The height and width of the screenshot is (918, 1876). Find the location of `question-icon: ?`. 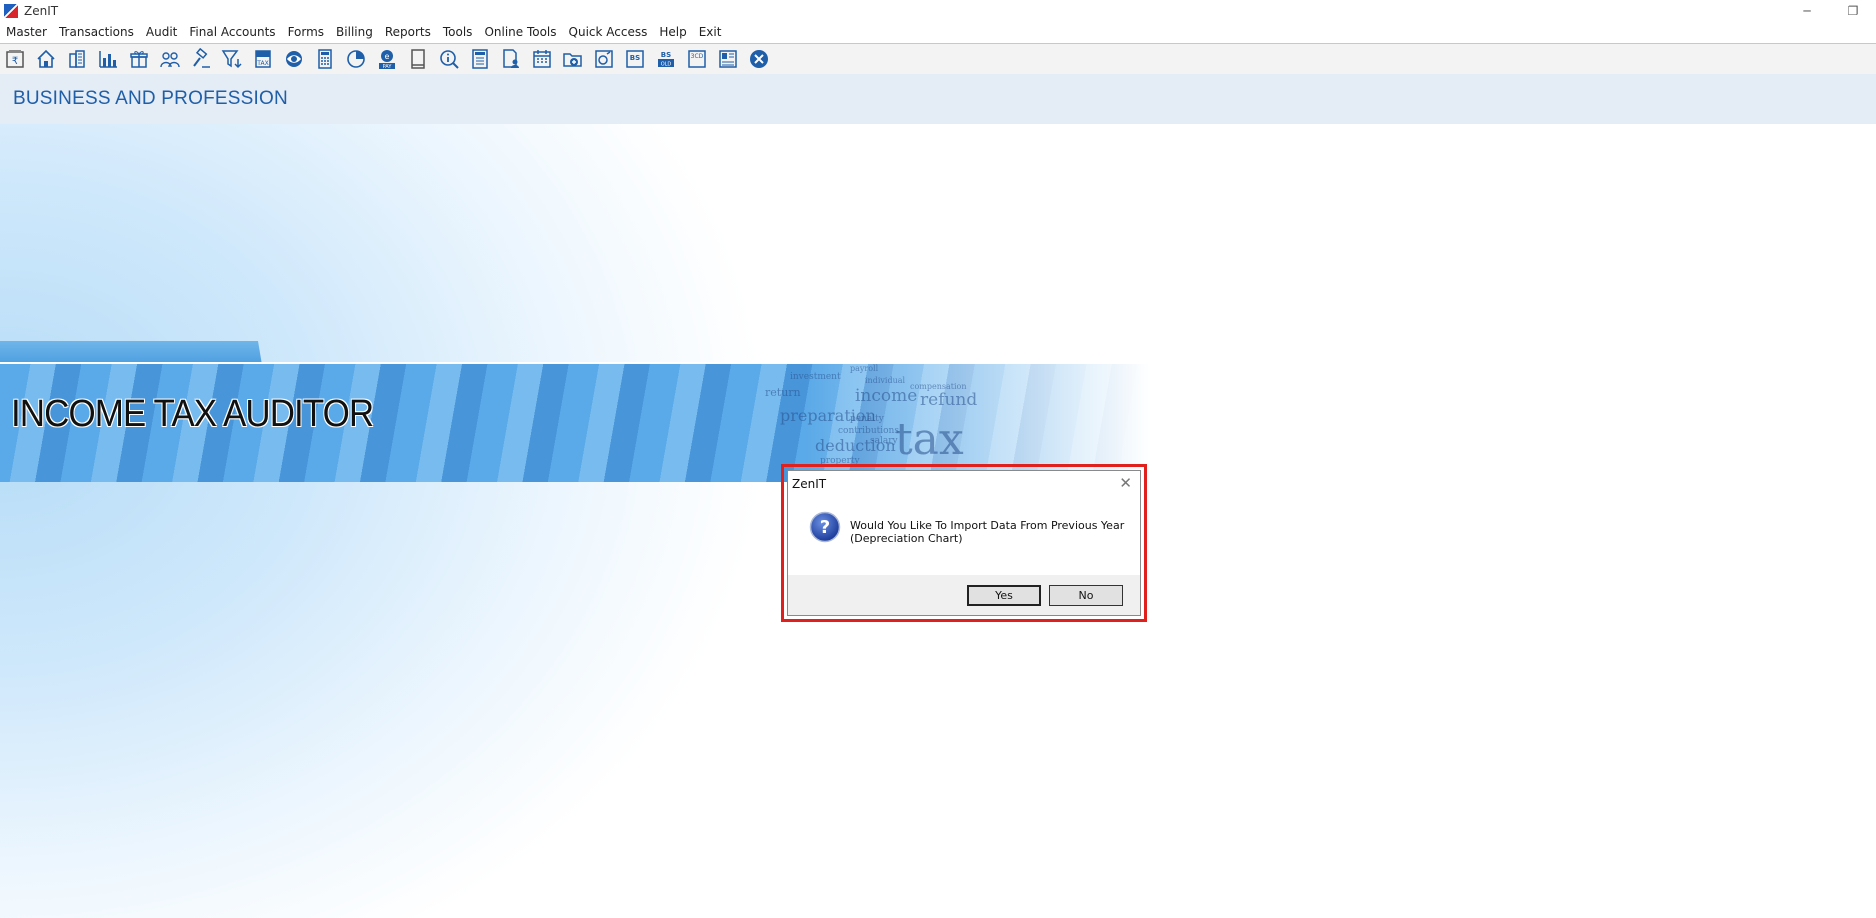

question-icon: ? is located at coordinates (825, 527).